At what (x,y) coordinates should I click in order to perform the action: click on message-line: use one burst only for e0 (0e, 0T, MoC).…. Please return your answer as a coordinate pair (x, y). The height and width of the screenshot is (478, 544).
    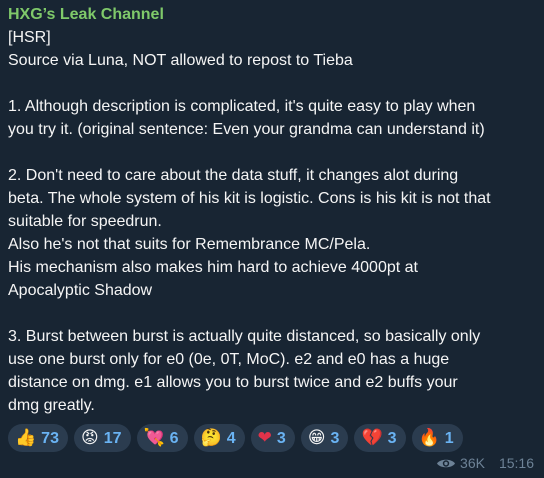
    Looking at the image, I should click on (229, 359).